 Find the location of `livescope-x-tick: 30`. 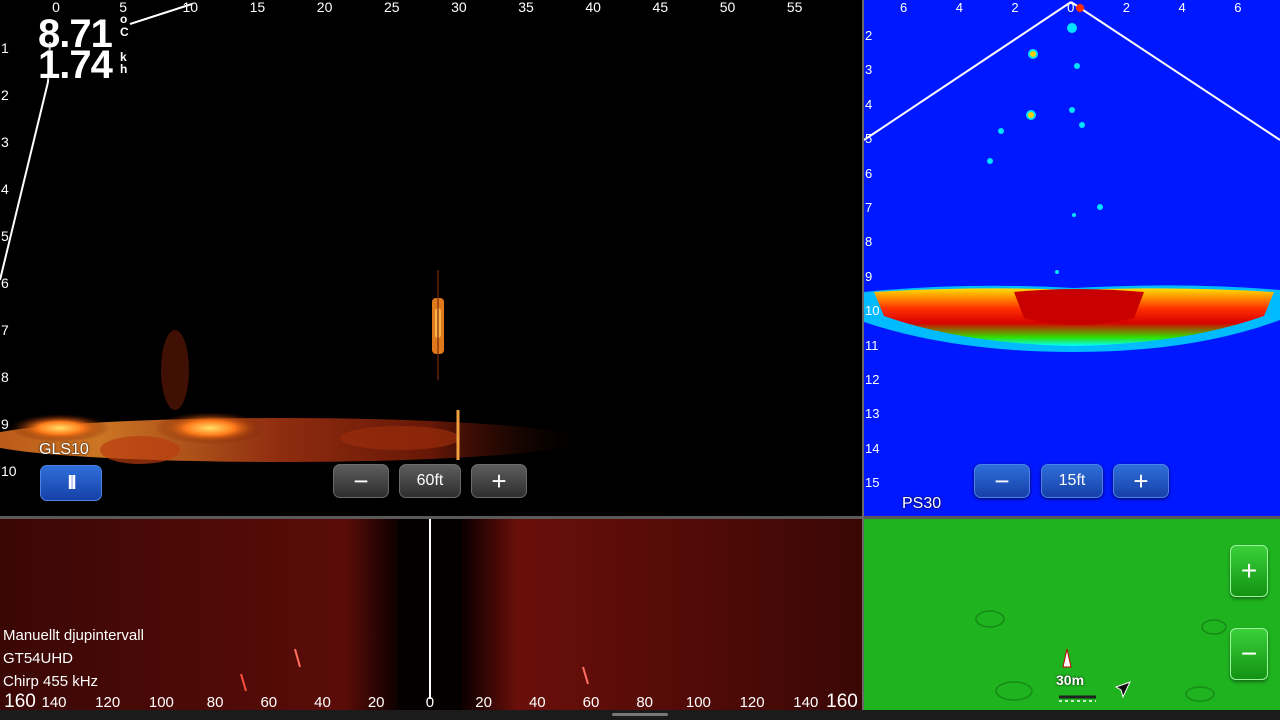

livescope-x-tick: 30 is located at coordinates (459, 7).